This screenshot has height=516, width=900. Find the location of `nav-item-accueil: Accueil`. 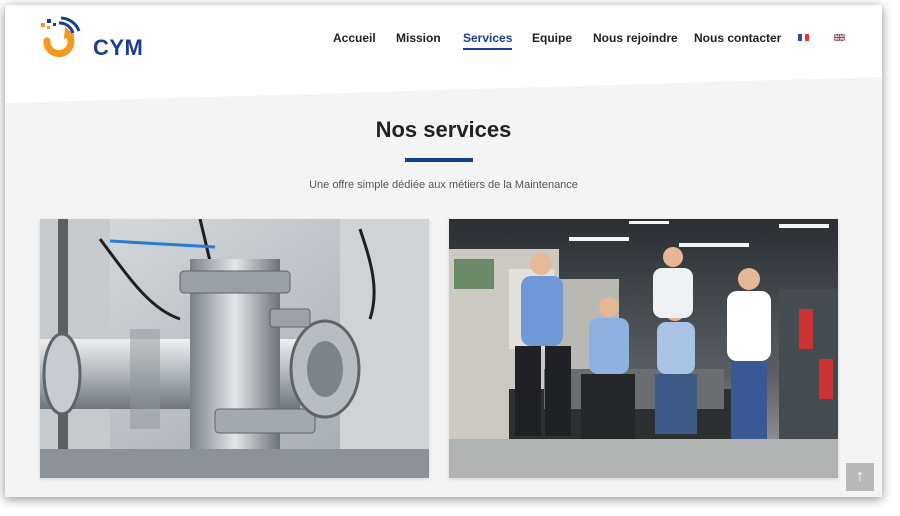

nav-item-accueil: Accueil is located at coordinates (354, 38).